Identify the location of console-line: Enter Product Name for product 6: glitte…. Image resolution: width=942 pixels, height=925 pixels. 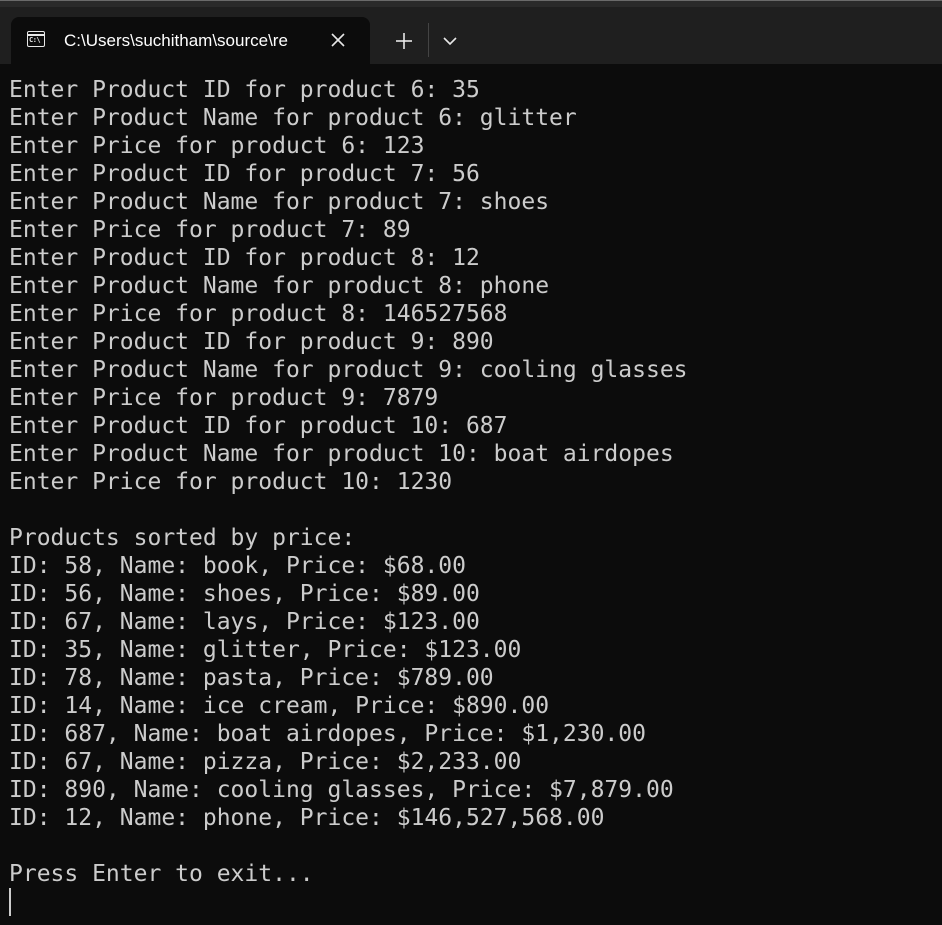
(293, 118).